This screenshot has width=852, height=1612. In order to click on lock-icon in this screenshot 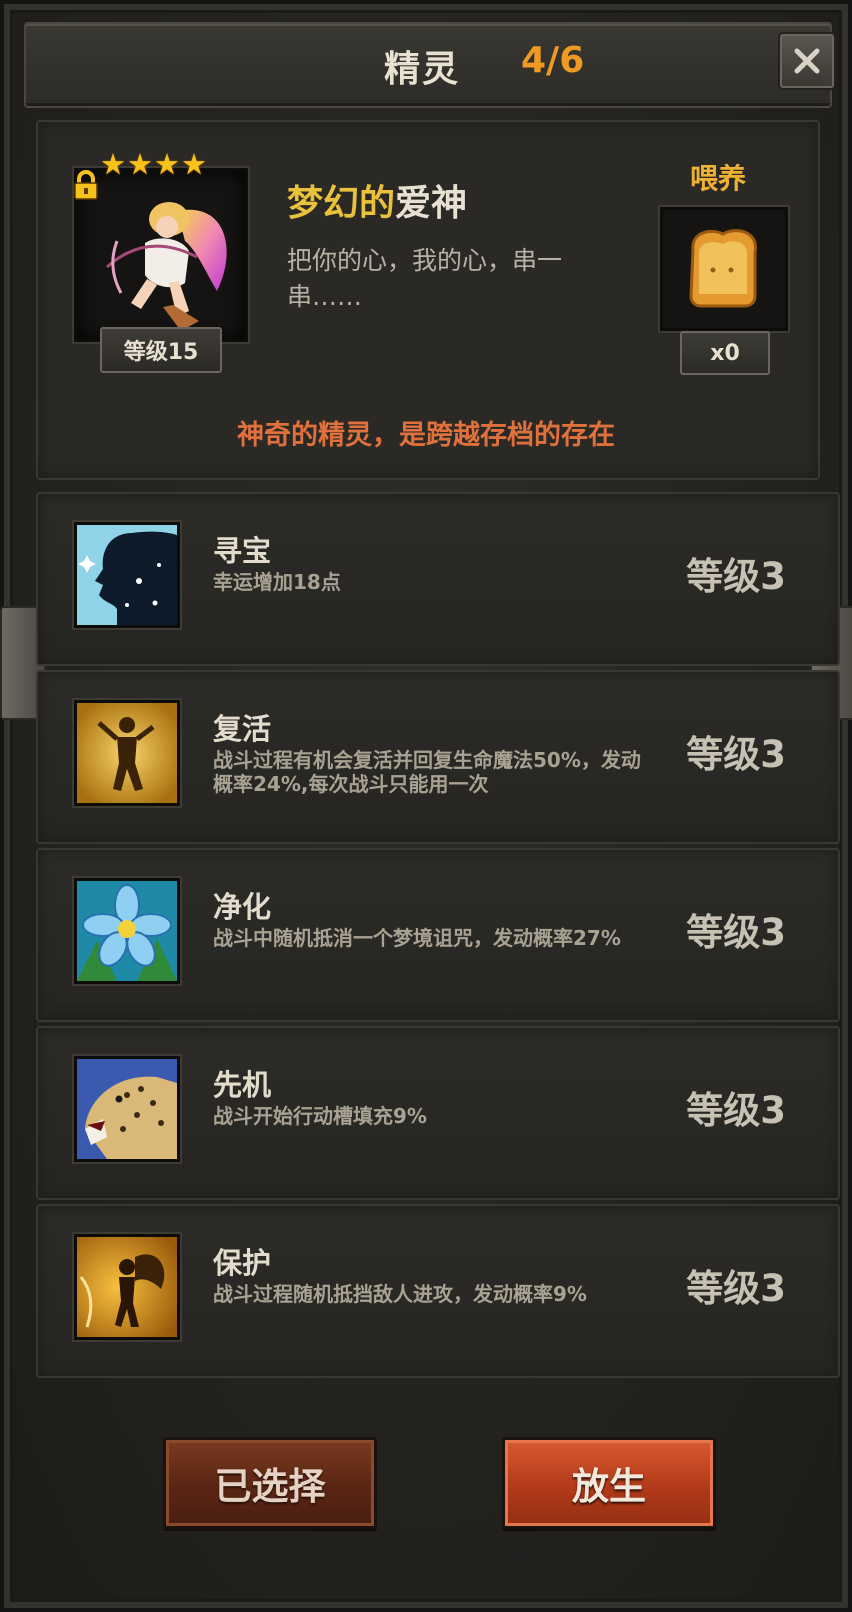, I will do `click(86, 185)`.